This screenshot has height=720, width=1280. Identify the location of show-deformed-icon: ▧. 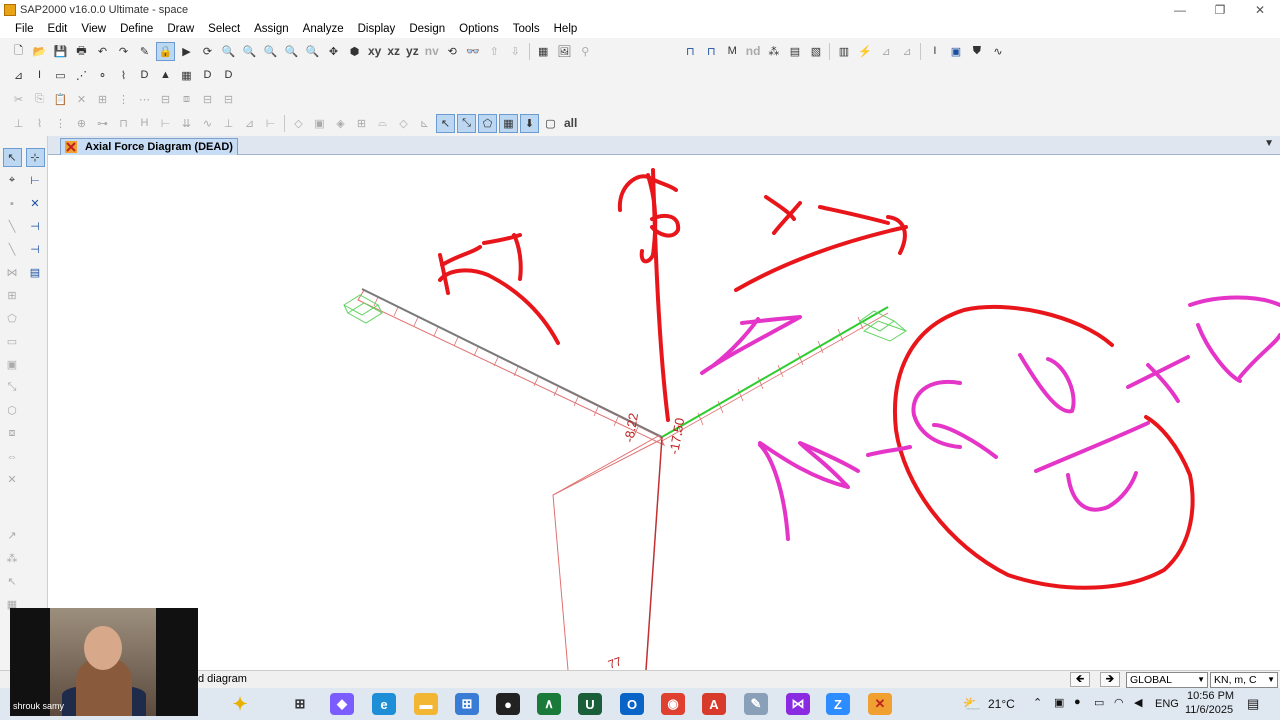
(815, 51).